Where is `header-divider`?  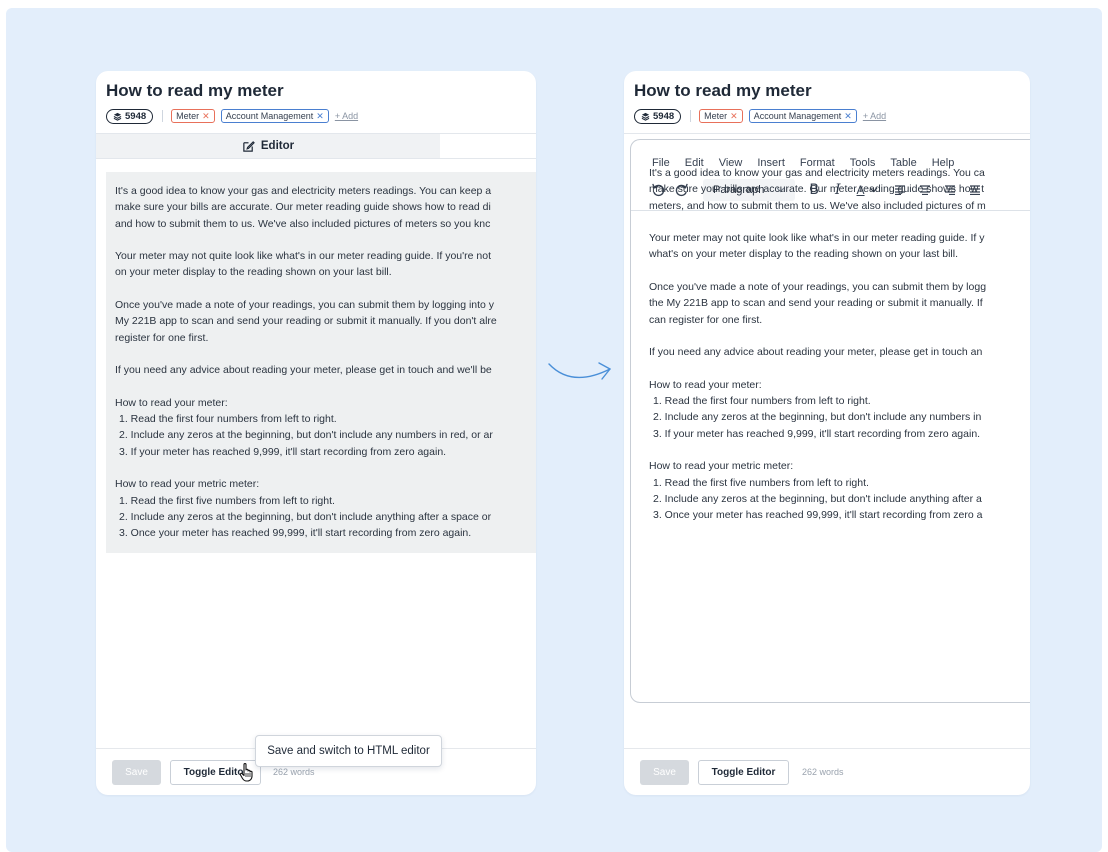
header-divider is located at coordinates (827, 133).